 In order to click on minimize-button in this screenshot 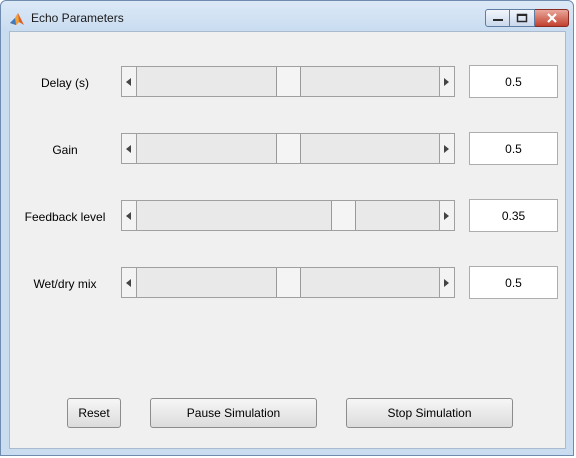, I will do `click(497, 18)`.